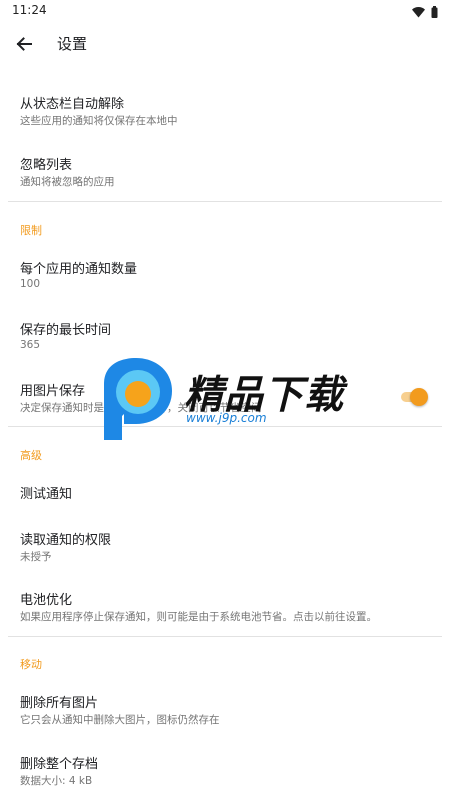 The width and height of the screenshot is (450, 800). What do you see at coordinates (225, 341) in the screenshot?
I see `pref-max-time: 保存的最长时间 365` at bounding box center [225, 341].